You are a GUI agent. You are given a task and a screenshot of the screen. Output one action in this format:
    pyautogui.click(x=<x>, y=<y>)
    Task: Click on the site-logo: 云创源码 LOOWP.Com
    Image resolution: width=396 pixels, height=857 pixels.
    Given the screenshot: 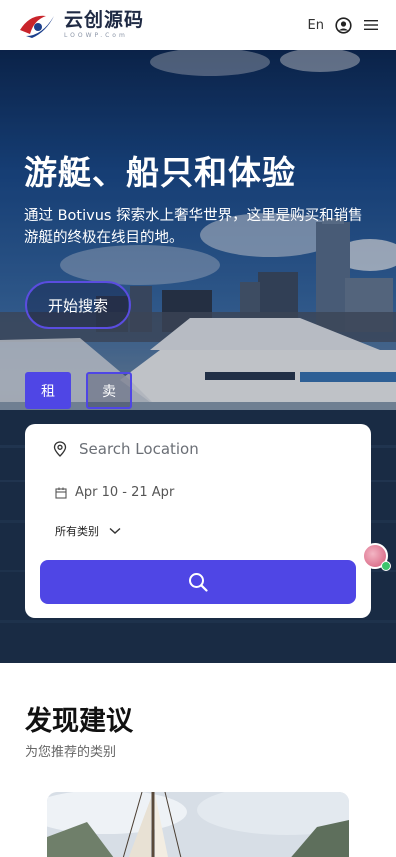 What is the action you would take?
    pyautogui.click(x=80, y=25)
    